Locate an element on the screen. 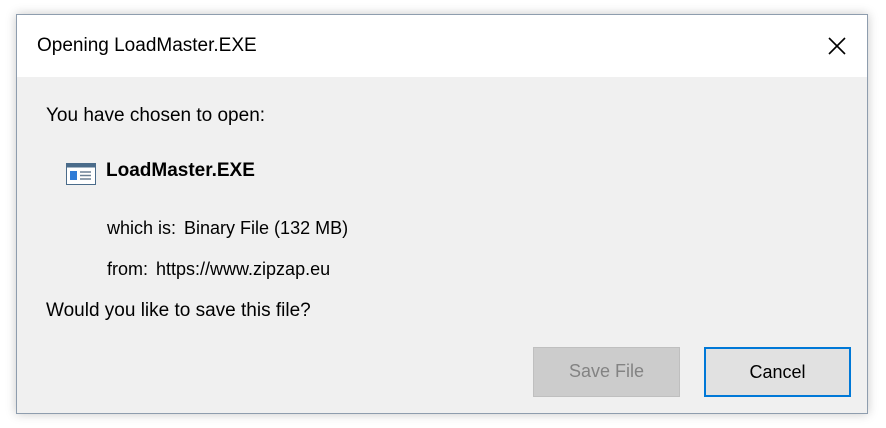 The image size is (886, 428). save-file-button: Save File is located at coordinates (606, 372).